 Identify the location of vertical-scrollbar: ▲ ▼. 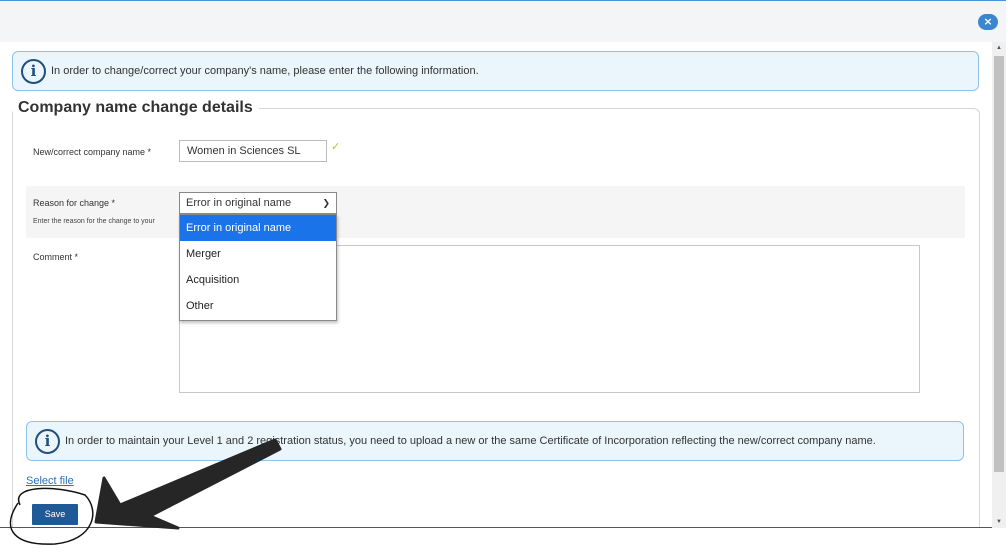
(999, 285).